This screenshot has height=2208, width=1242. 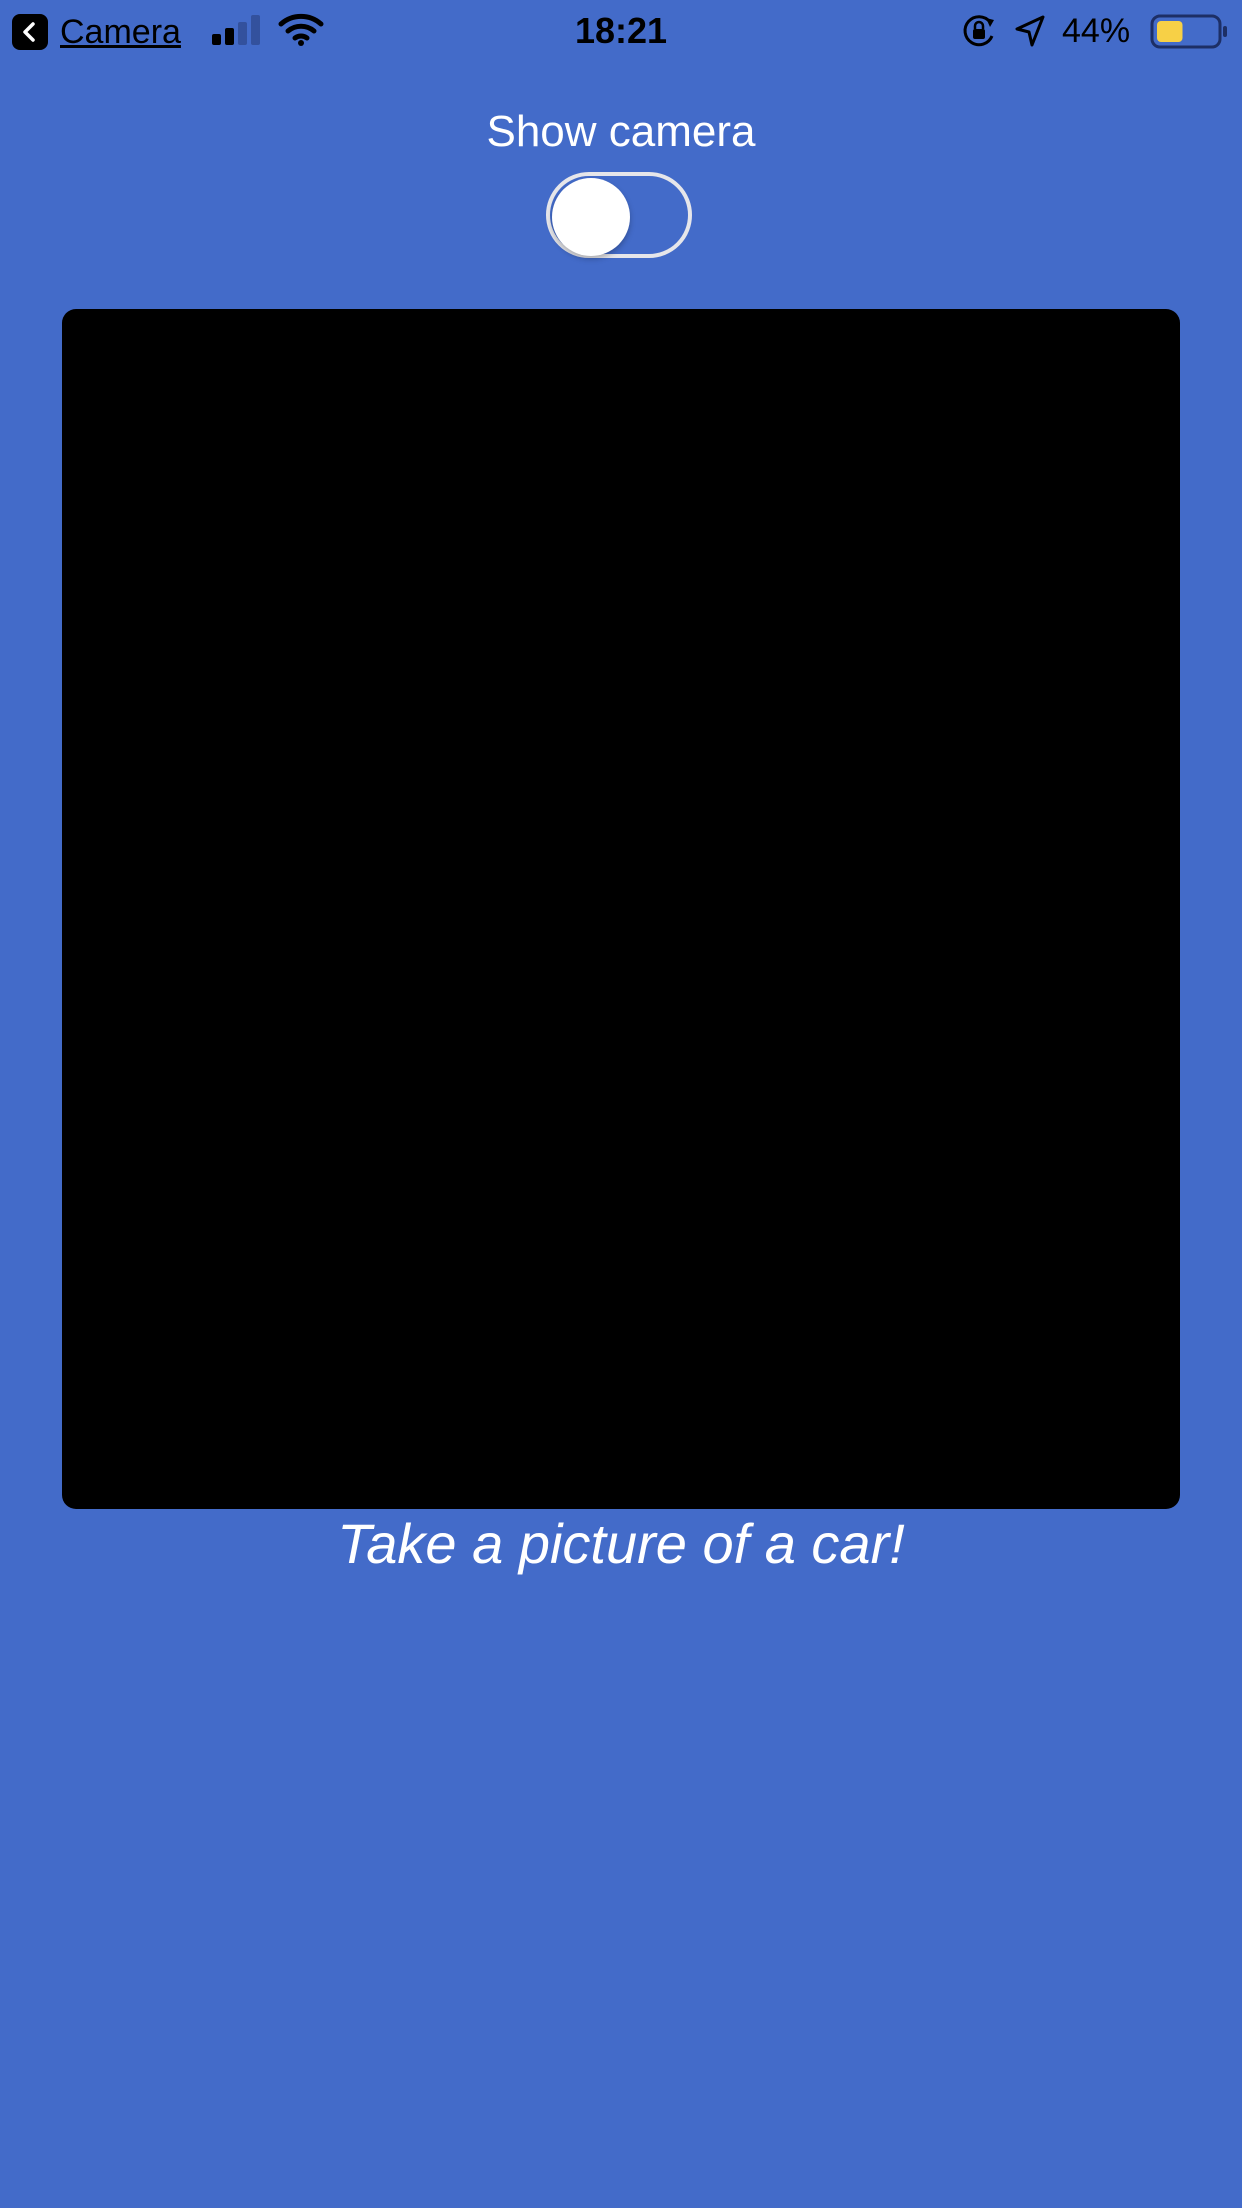 I want to click on rotation-lock-icon, so click(x=979, y=33).